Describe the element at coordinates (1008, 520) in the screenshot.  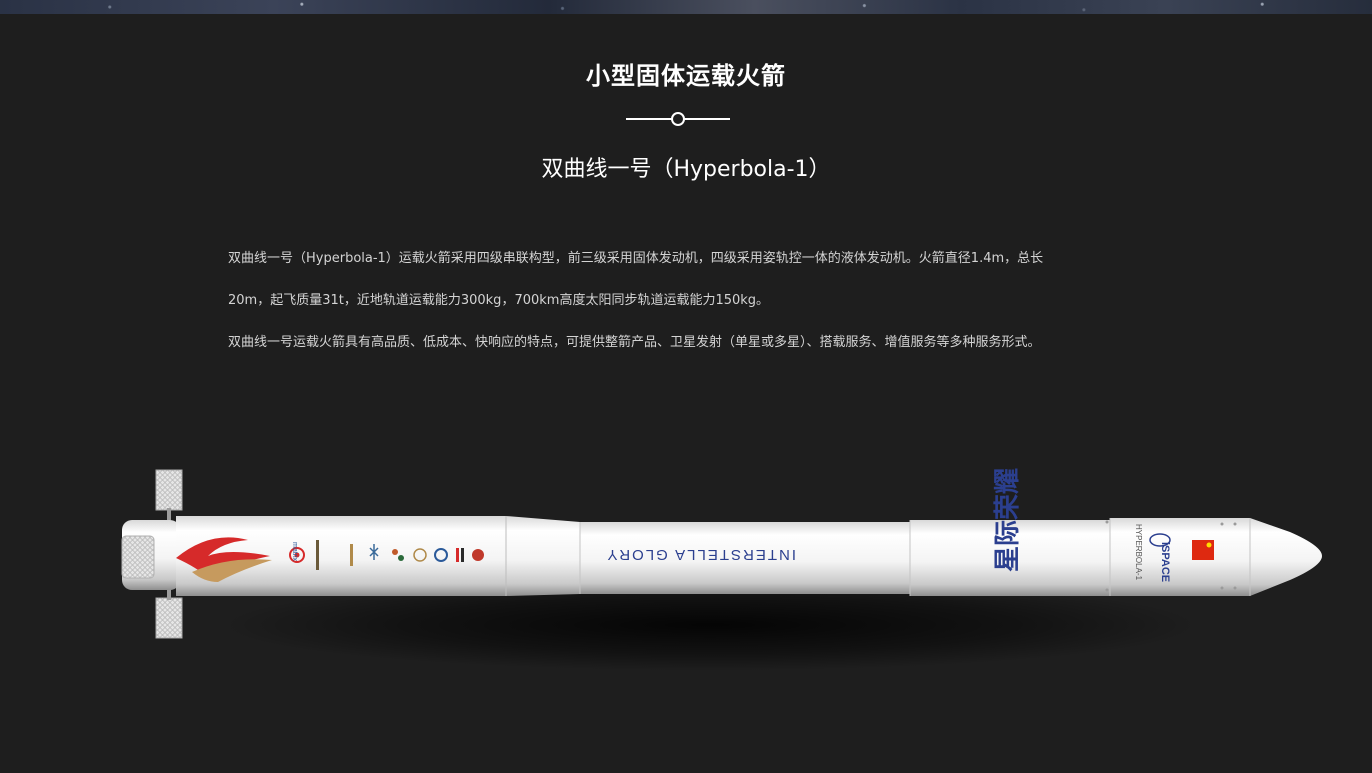
I see `rocket-calligraphy: 星际荣耀` at that location.